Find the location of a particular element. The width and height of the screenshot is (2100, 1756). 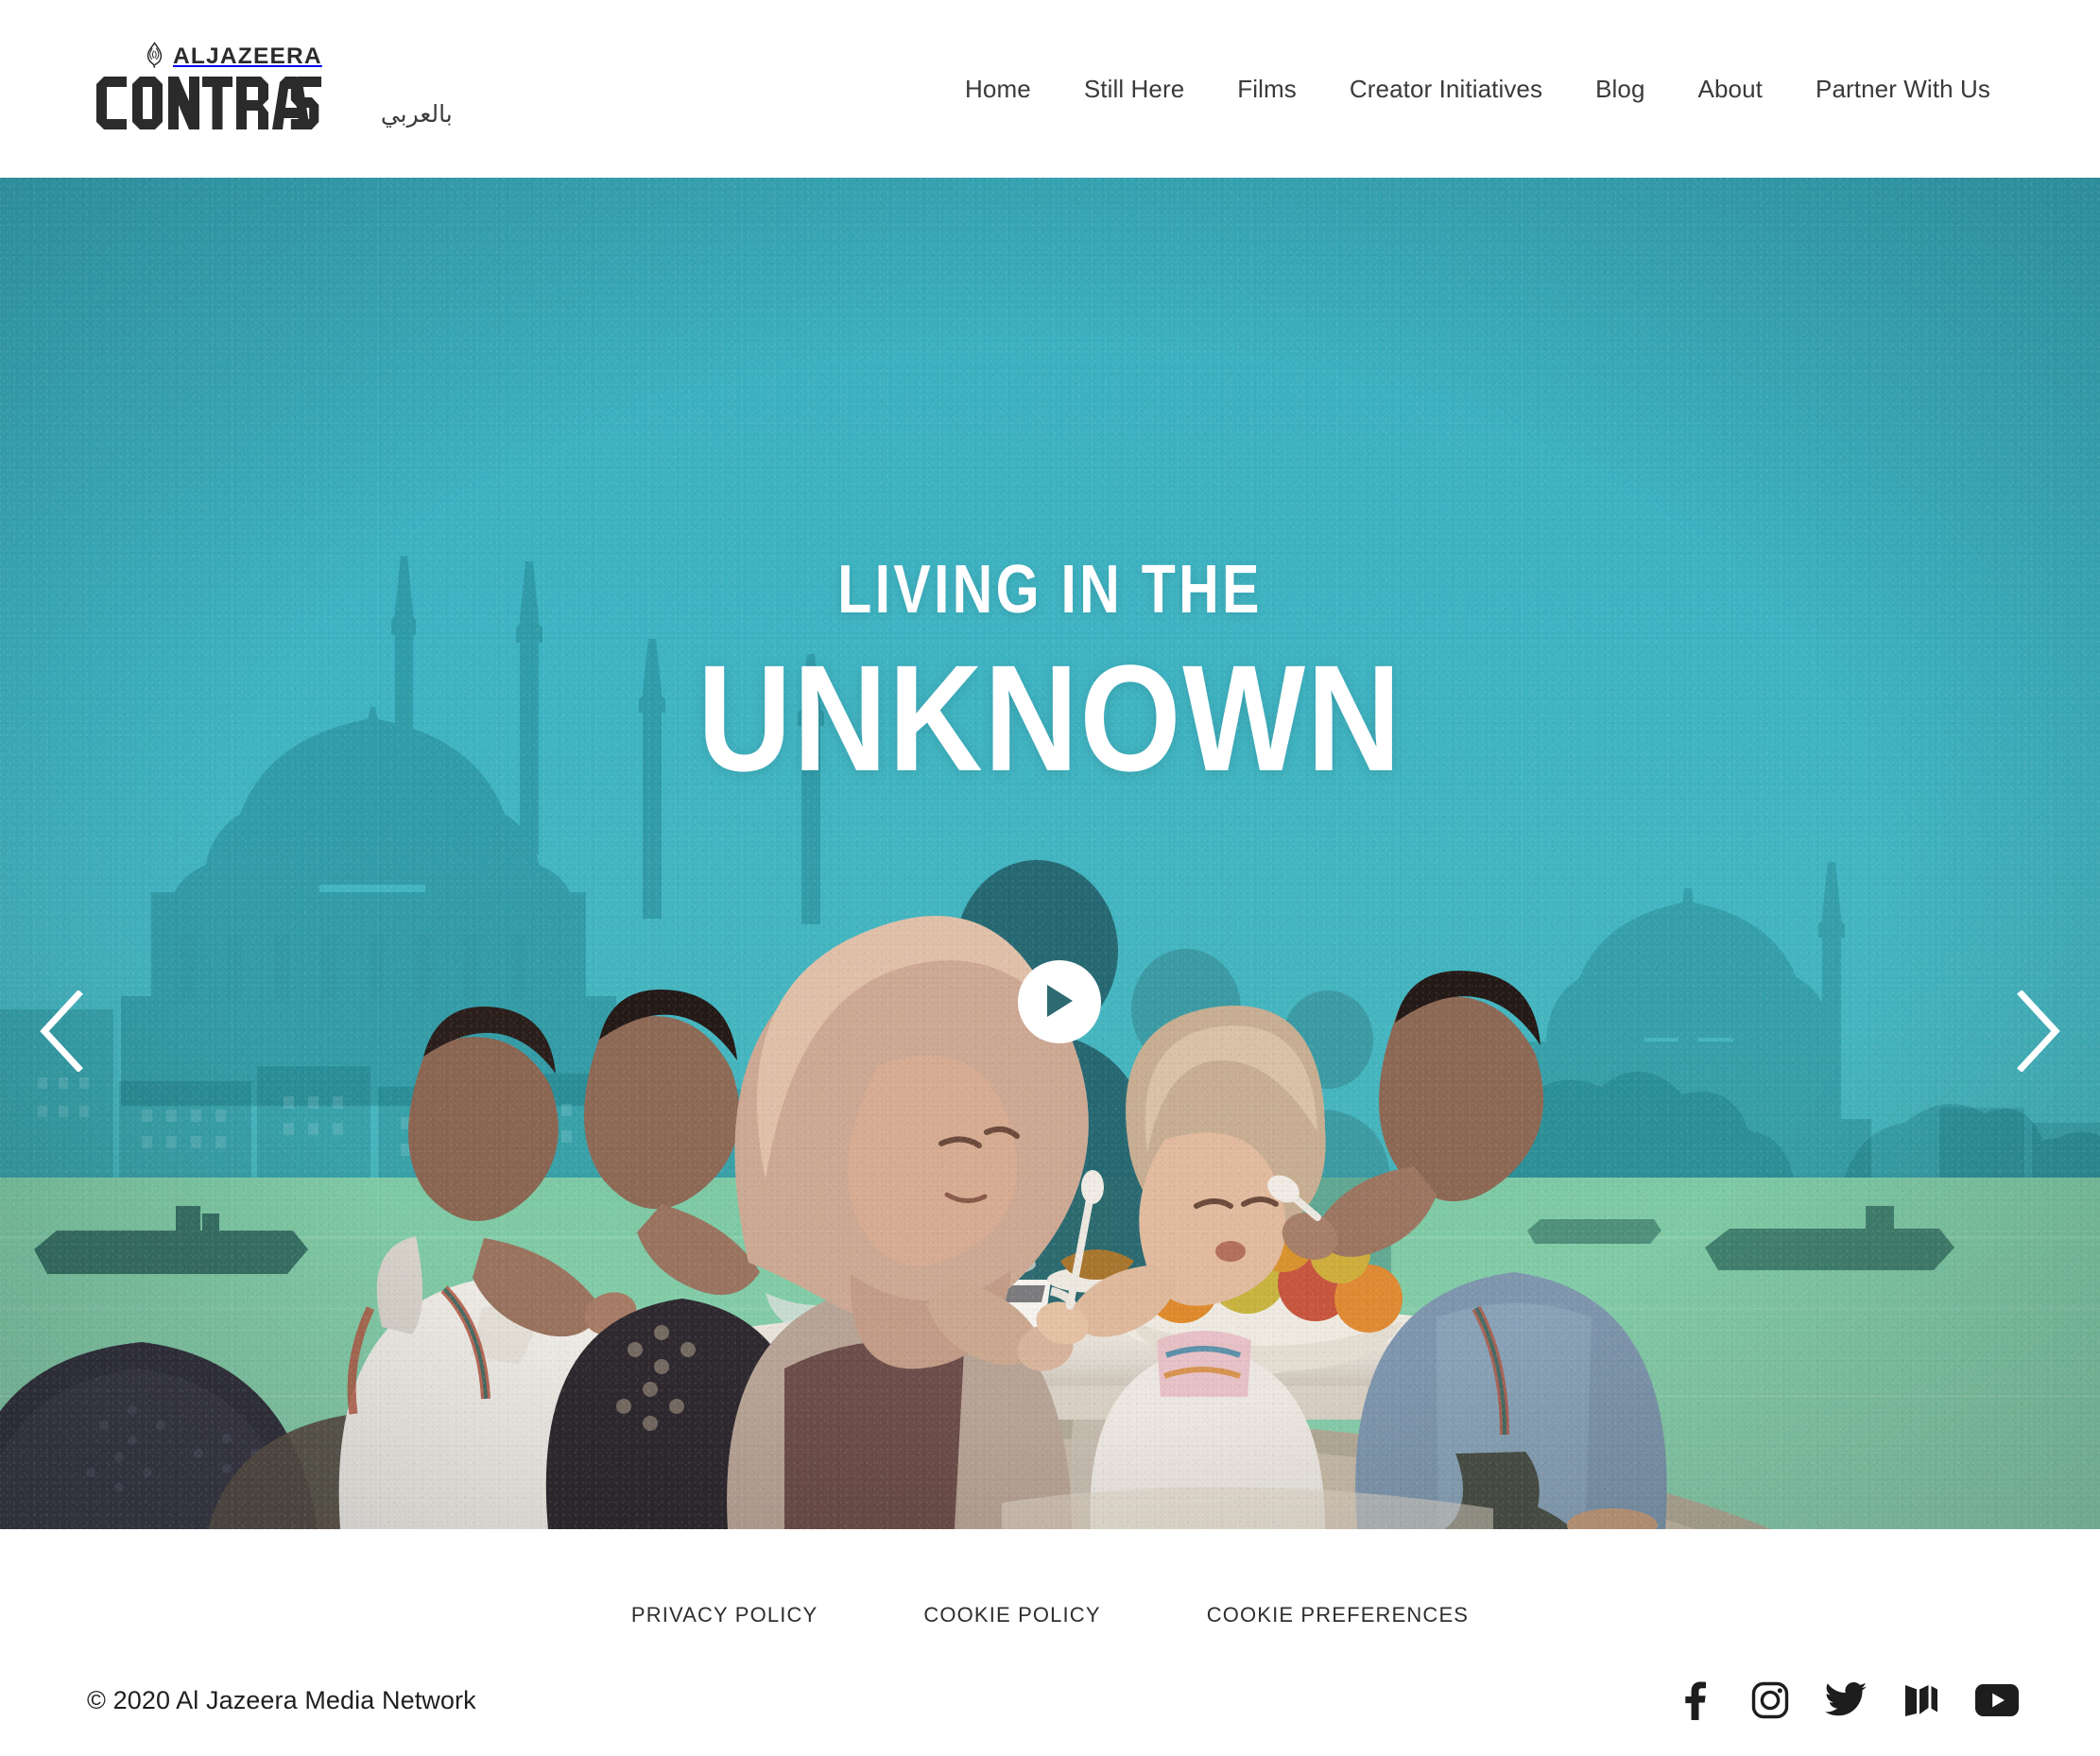

carousel-next-button is located at coordinates (2039, 1032).